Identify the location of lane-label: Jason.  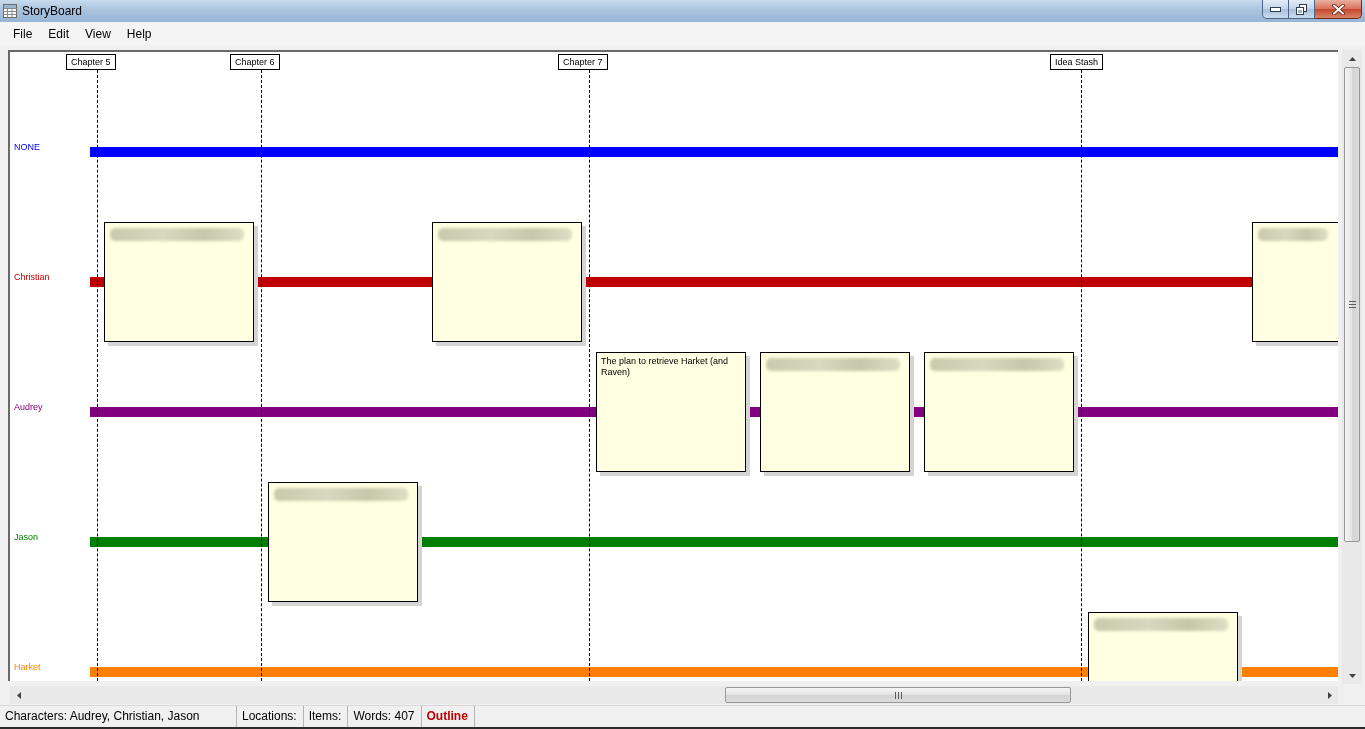
(26, 537).